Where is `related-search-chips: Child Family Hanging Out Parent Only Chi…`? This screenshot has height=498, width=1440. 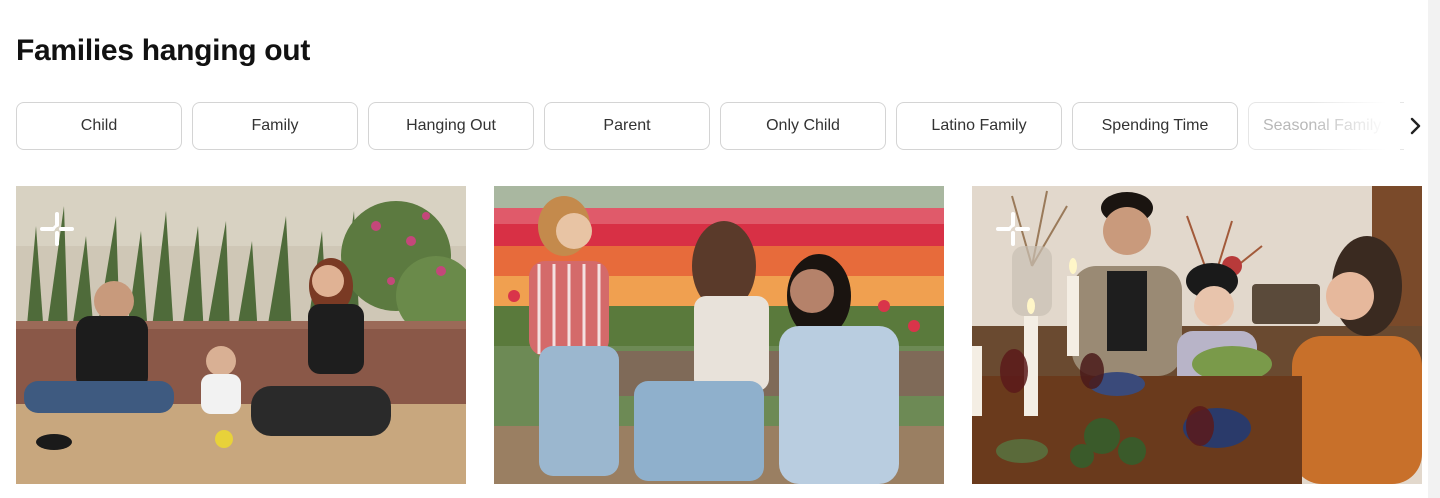
related-search-chips: Child Family Hanging Out Parent Only Chi… is located at coordinates (710, 126).